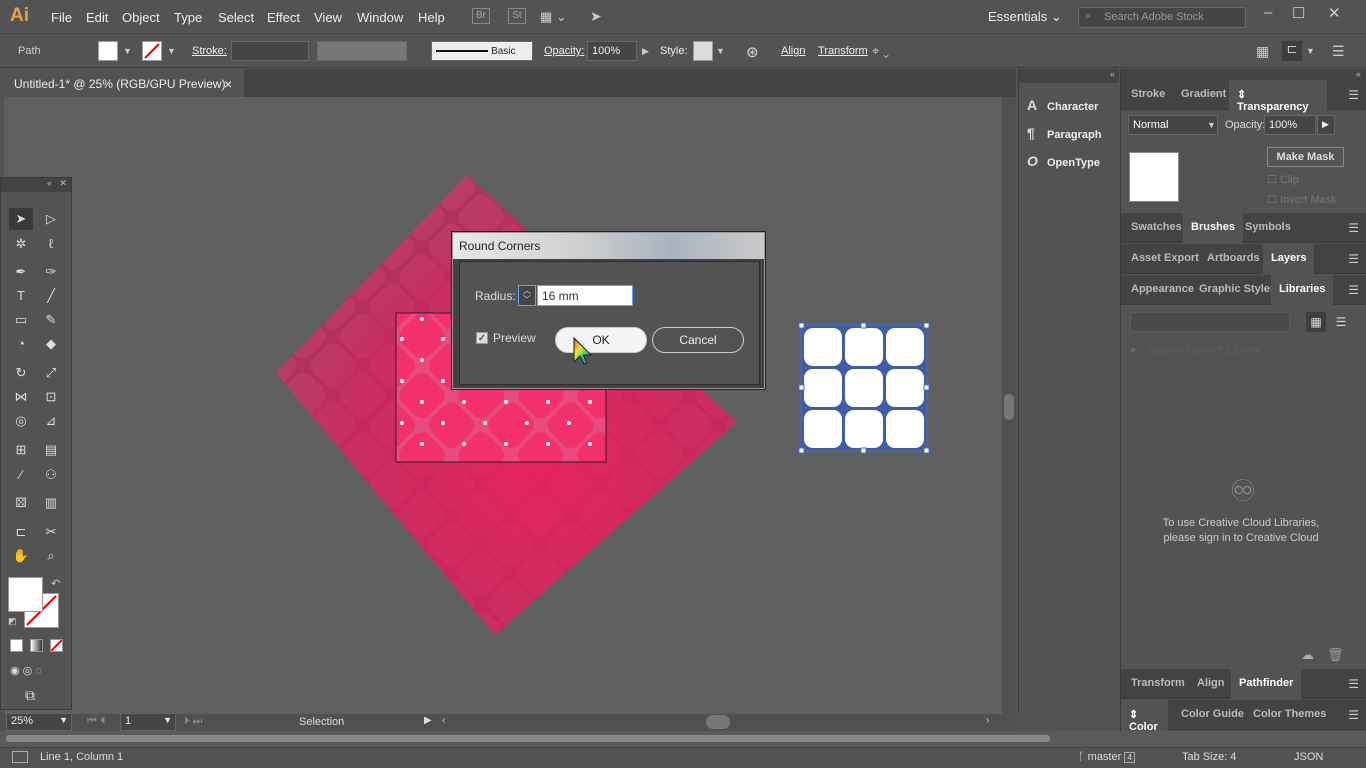 The image size is (1366, 768). What do you see at coordinates (30, 695) in the screenshot?
I see `screen-mode-icon: ⧉` at bounding box center [30, 695].